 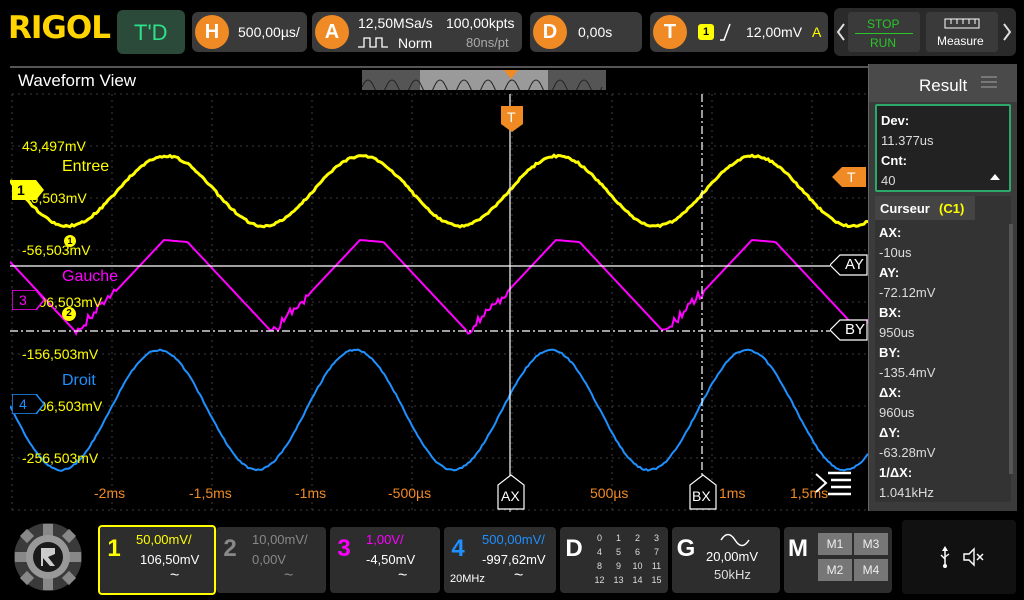 I want to click on speaker-mute-icon, so click(x=974, y=557).